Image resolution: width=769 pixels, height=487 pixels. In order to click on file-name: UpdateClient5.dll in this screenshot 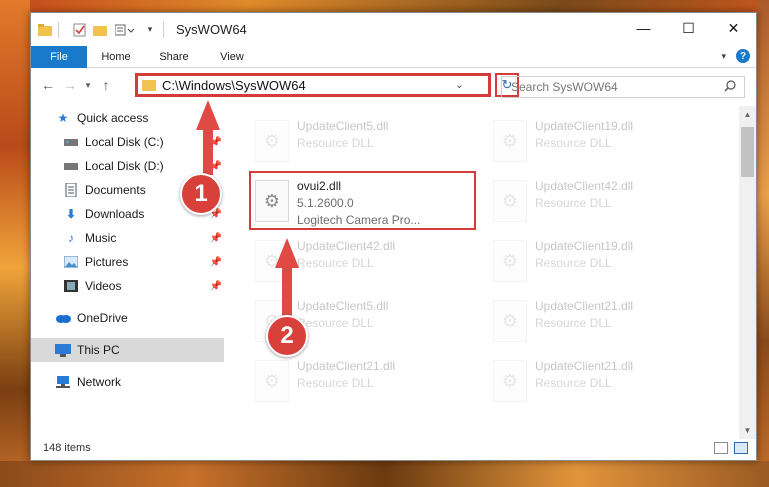, I will do `click(343, 126)`.